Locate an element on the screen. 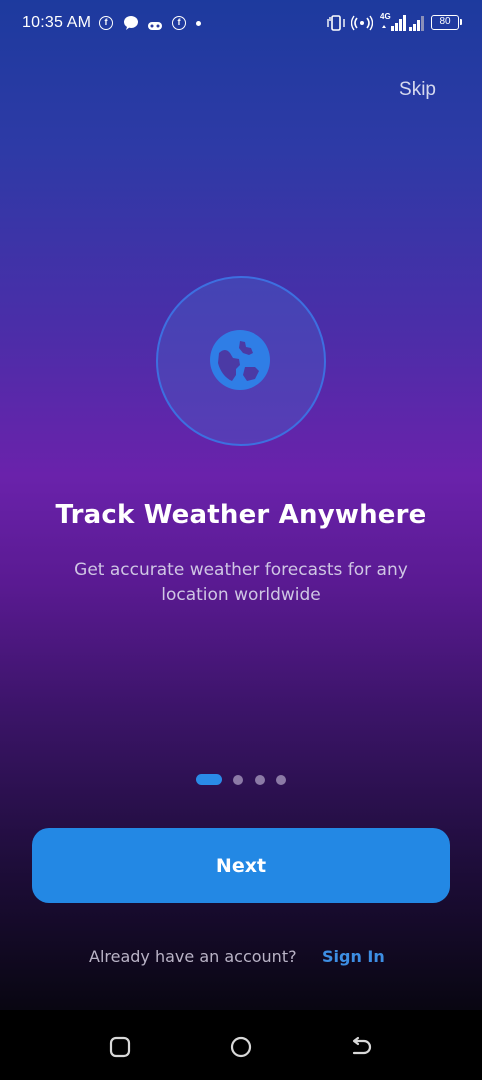 The image size is (482, 1080). skip-button: Skip is located at coordinates (417, 90).